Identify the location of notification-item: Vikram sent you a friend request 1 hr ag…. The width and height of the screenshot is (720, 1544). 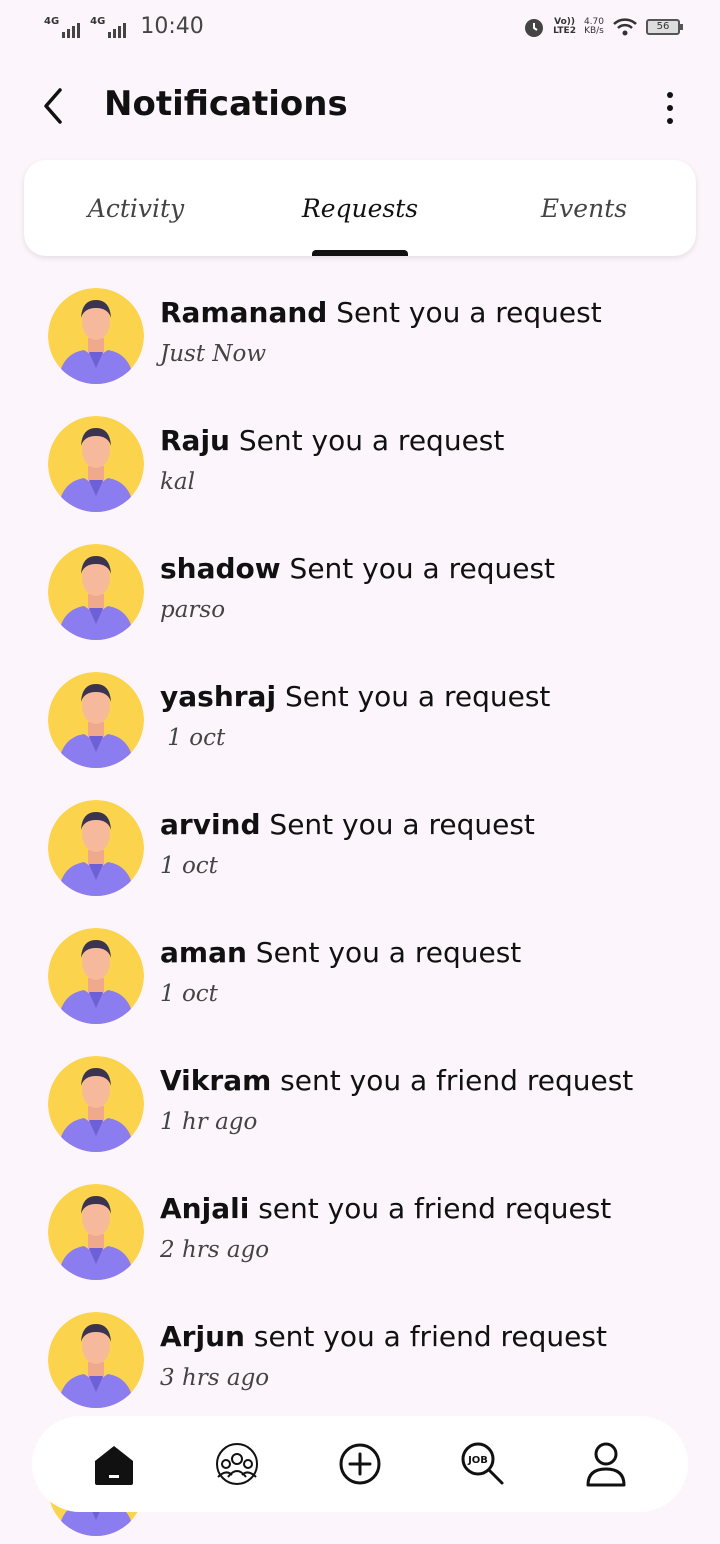
(360, 1112).